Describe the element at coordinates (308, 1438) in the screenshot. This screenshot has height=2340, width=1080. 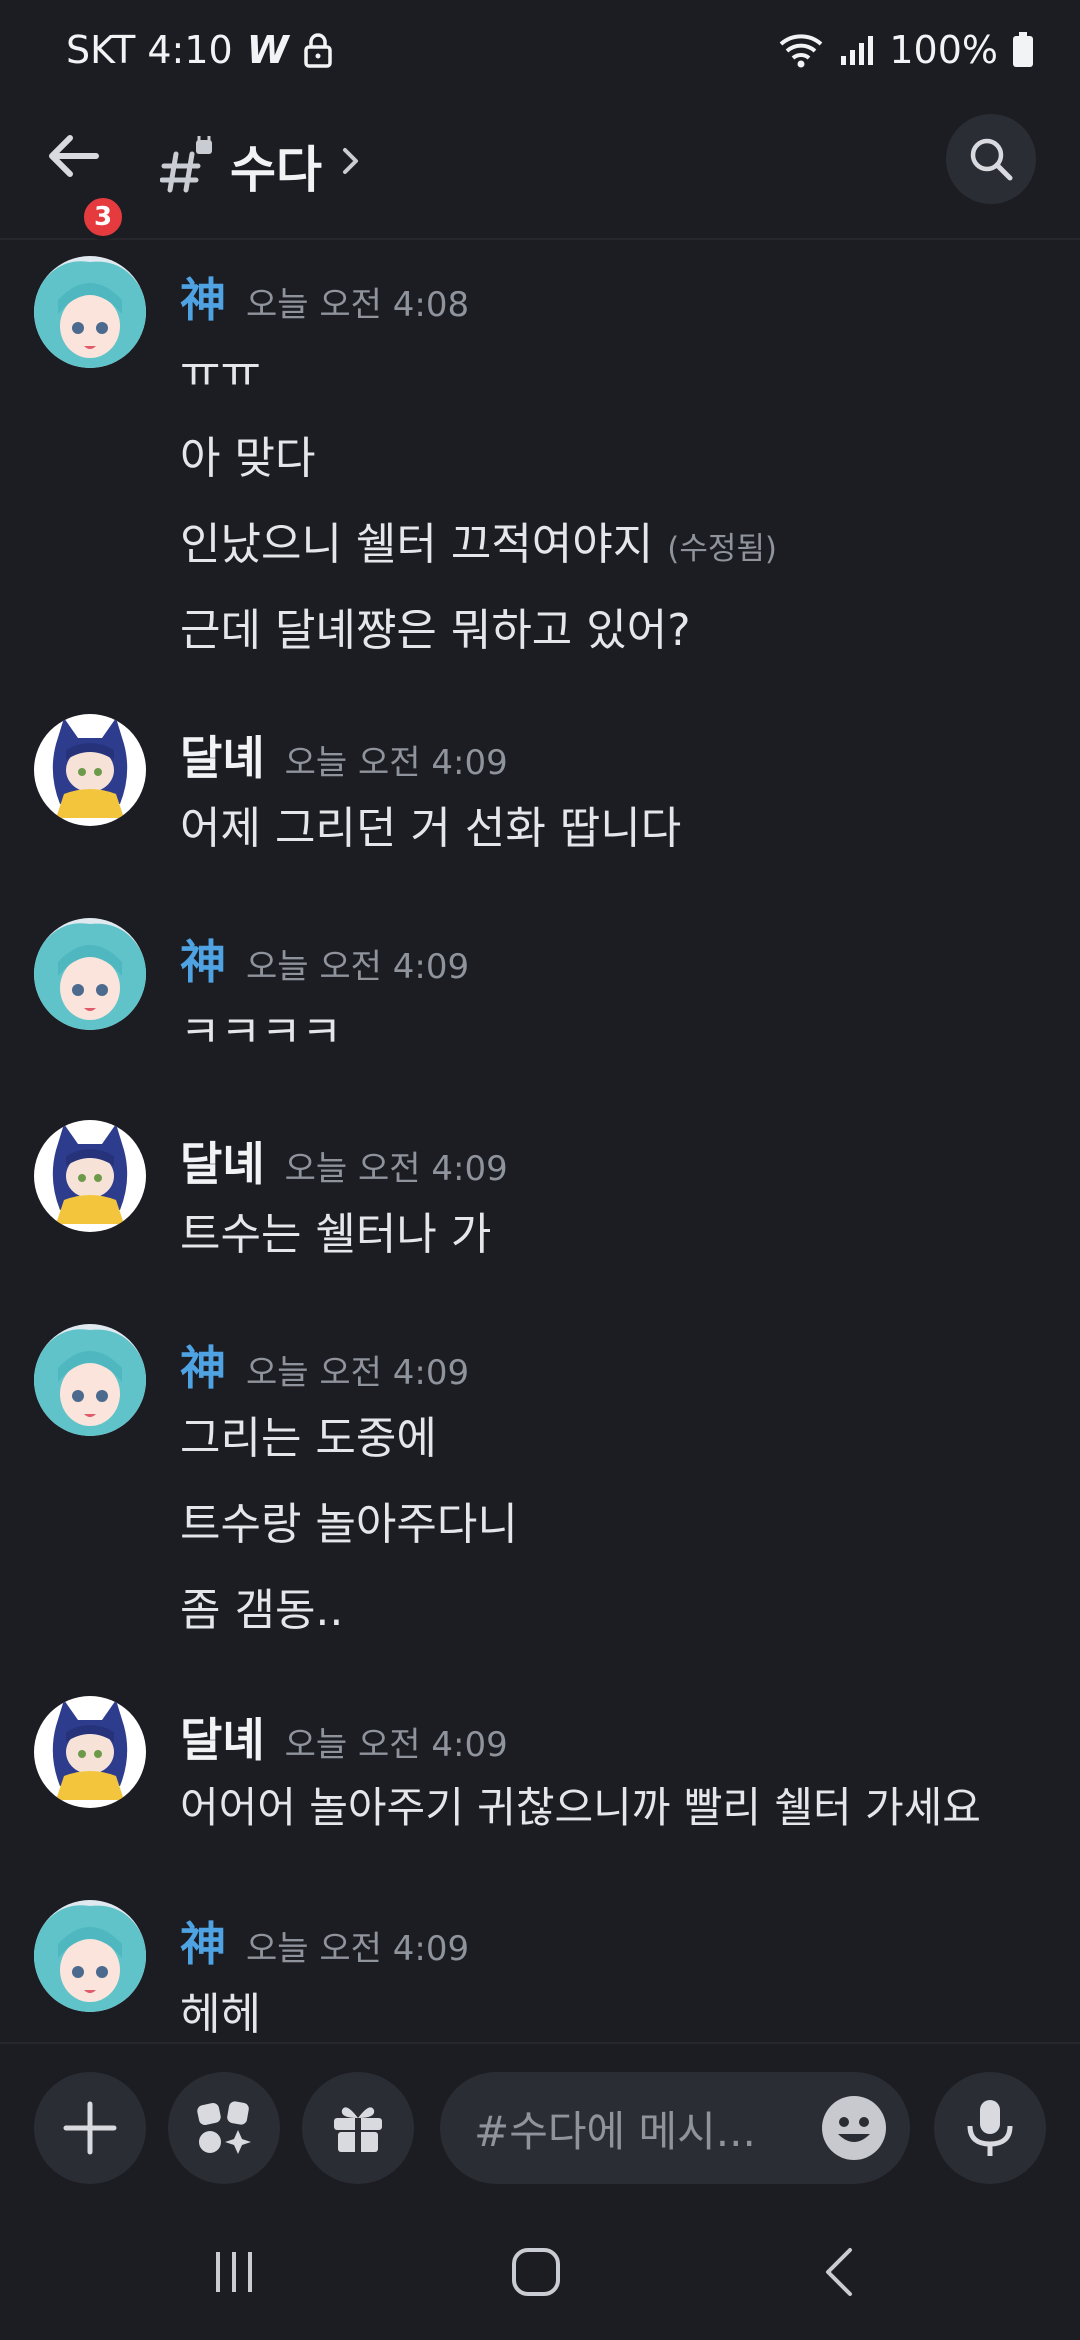
I see `message-text: 그리는 도중에` at that location.